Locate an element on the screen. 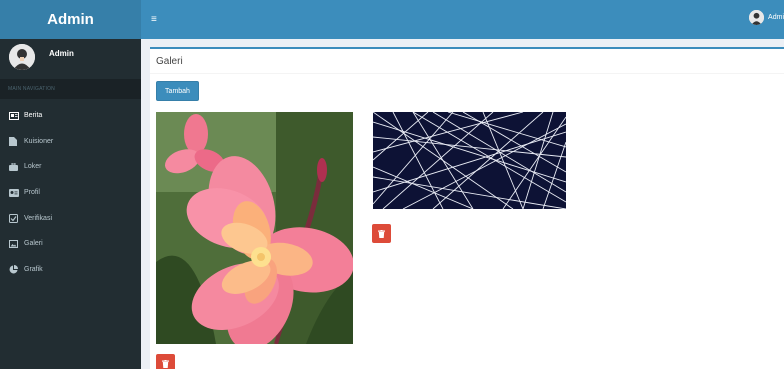 Image resolution: width=784 pixels, height=369 pixels. top-user-avatar is located at coordinates (757, 17).